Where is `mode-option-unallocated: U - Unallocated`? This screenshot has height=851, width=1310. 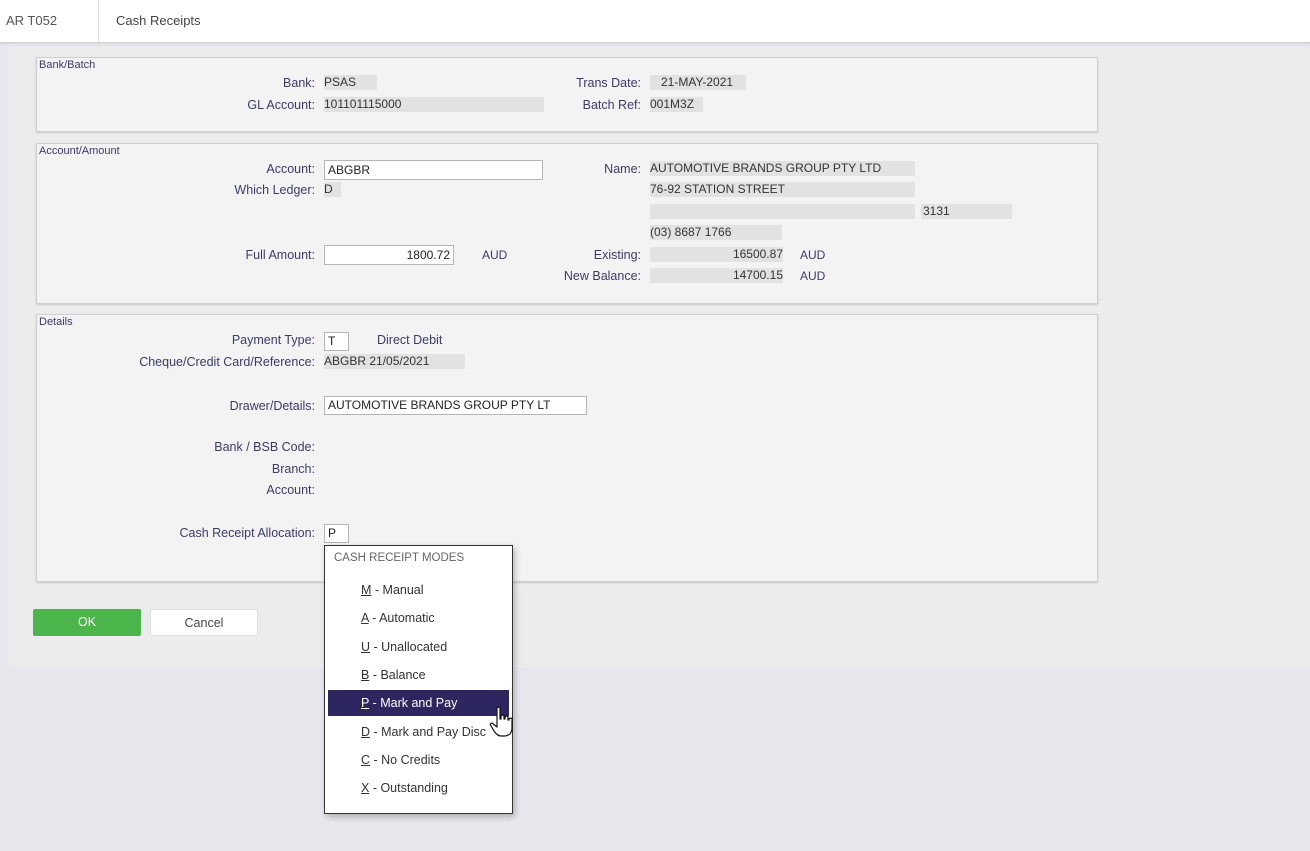 mode-option-unallocated: U - Unallocated is located at coordinates (418, 647).